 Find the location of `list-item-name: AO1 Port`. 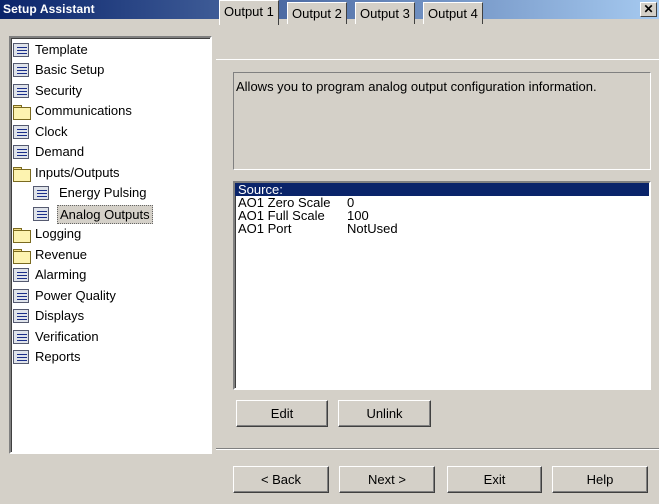

list-item-name: AO1 Port is located at coordinates (265, 228).